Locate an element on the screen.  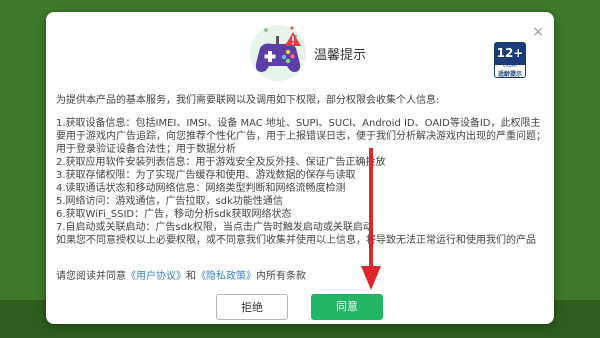
privacy-policy-link: 《隐私政策》 is located at coordinates (226, 276).